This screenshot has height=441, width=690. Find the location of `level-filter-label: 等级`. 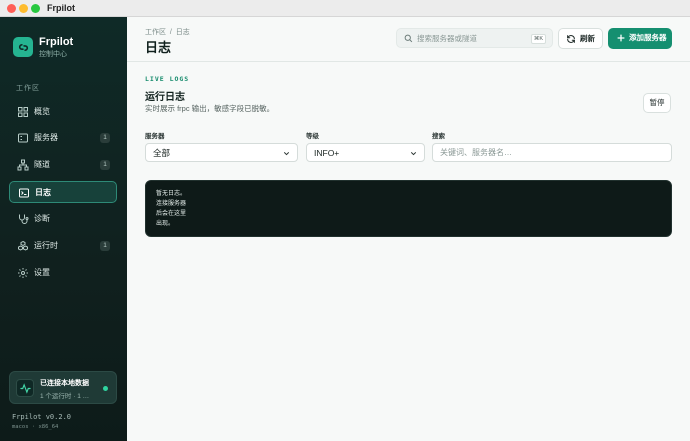

level-filter-label: 等级 is located at coordinates (312, 136).